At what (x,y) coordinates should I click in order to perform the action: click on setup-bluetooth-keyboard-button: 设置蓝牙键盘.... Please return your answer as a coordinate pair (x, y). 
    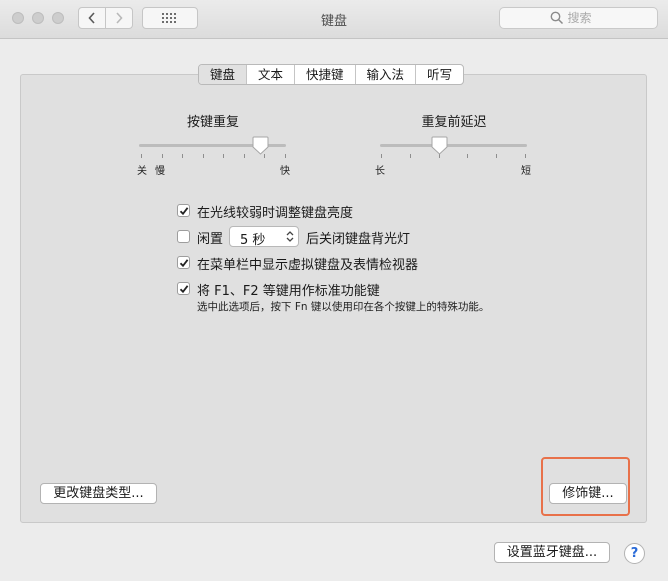
    Looking at the image, I should click on (552, 552).